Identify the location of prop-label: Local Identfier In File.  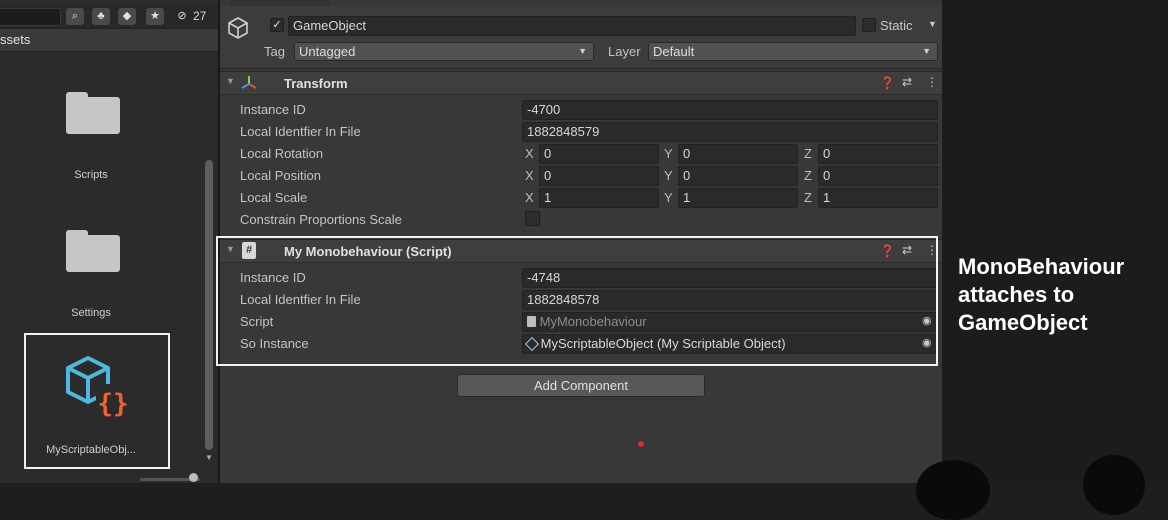
(300, 131).